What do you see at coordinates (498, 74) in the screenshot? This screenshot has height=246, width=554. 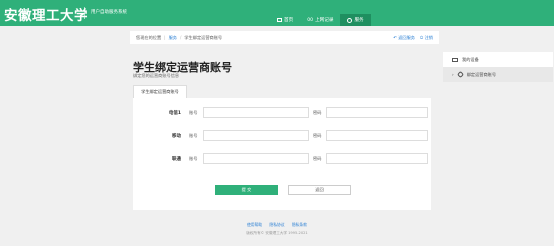 I see `sidebar-item-bind-carrier: › 绑定运营商账号` at bounding box center [498, 74].